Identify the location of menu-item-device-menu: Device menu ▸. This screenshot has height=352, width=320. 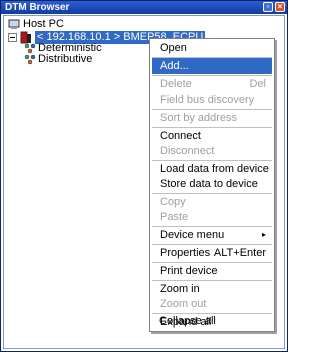
(212, 235).